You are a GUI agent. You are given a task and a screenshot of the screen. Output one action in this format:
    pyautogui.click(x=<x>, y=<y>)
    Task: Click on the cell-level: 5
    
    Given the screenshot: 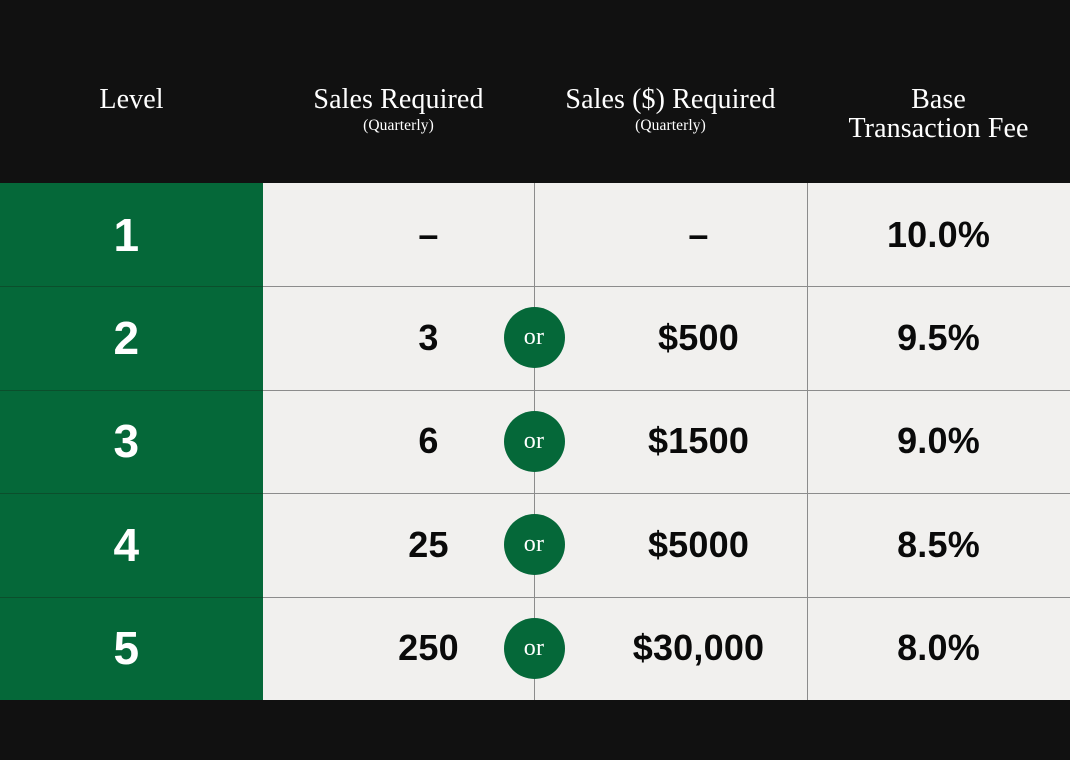 What is the action you would take?
    pyautogui.click(x=131, y=648)
    